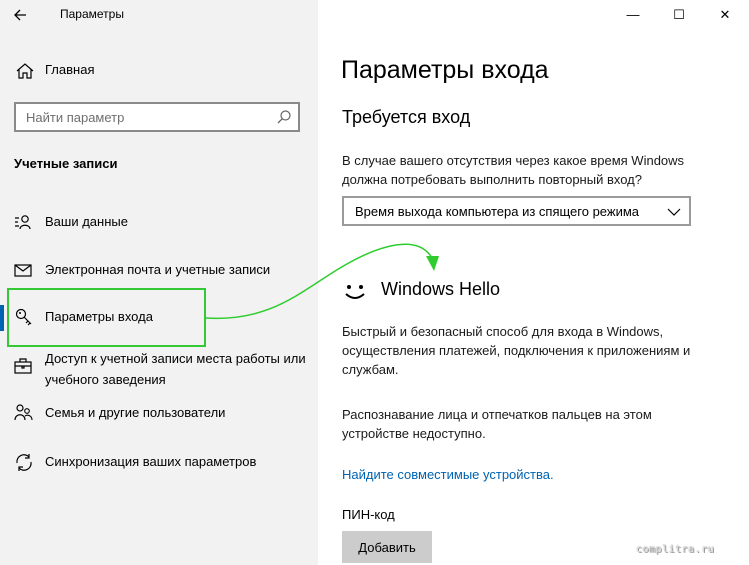 The width and height of the screenshot is (749, 565). Describe the element at coordinates (633, 15) in the screenshot. I see `minimize-button: —` at that location.